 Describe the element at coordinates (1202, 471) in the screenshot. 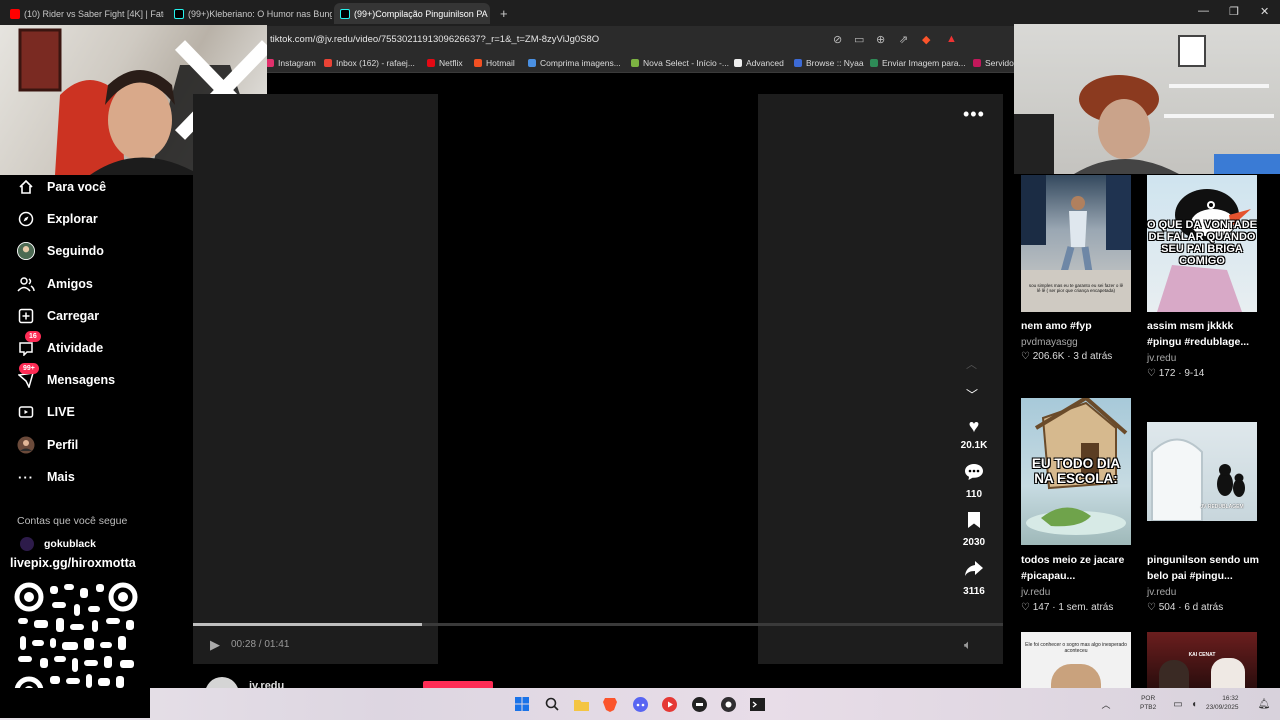

I see `recommendation-thumbnail: JV REDUBLAGEM` at that location.